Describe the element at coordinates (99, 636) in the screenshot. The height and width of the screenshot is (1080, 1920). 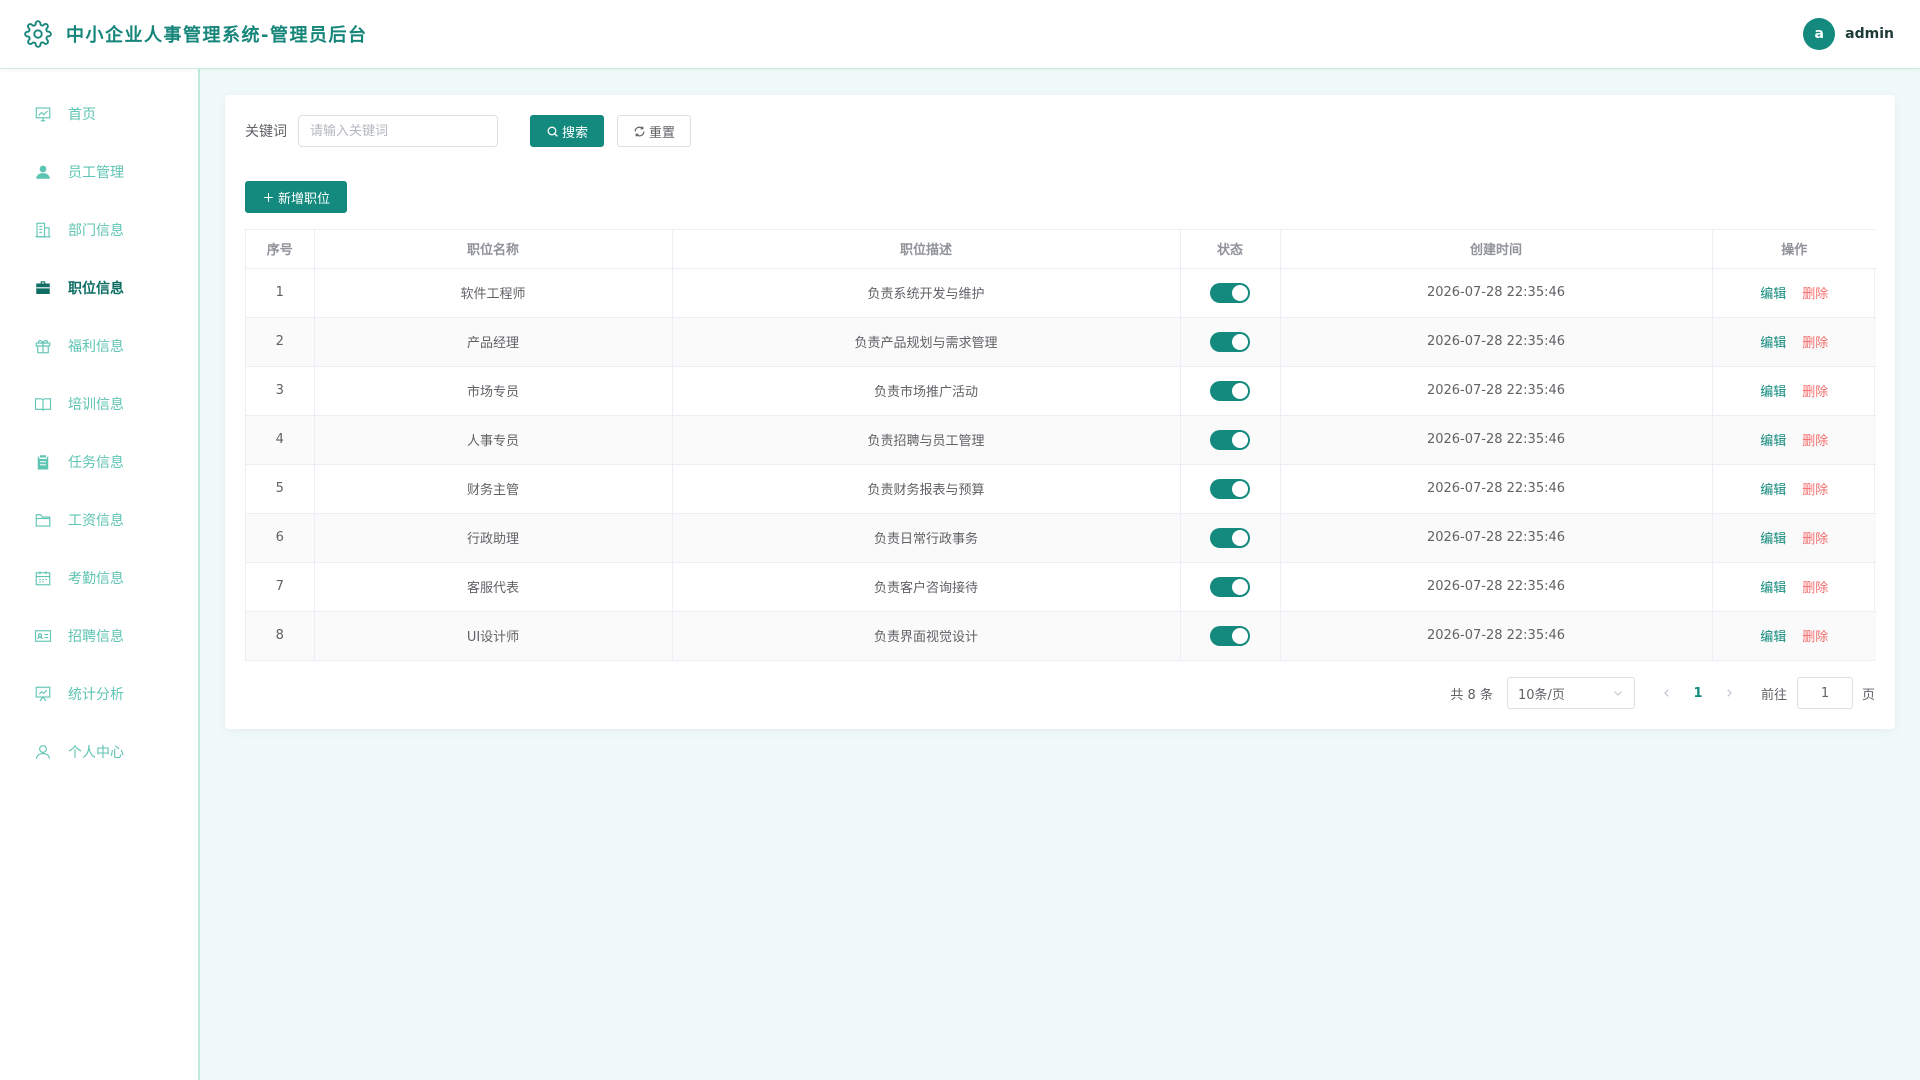
I see `sidebar-item-recruitment: 招聘信息` at that location.